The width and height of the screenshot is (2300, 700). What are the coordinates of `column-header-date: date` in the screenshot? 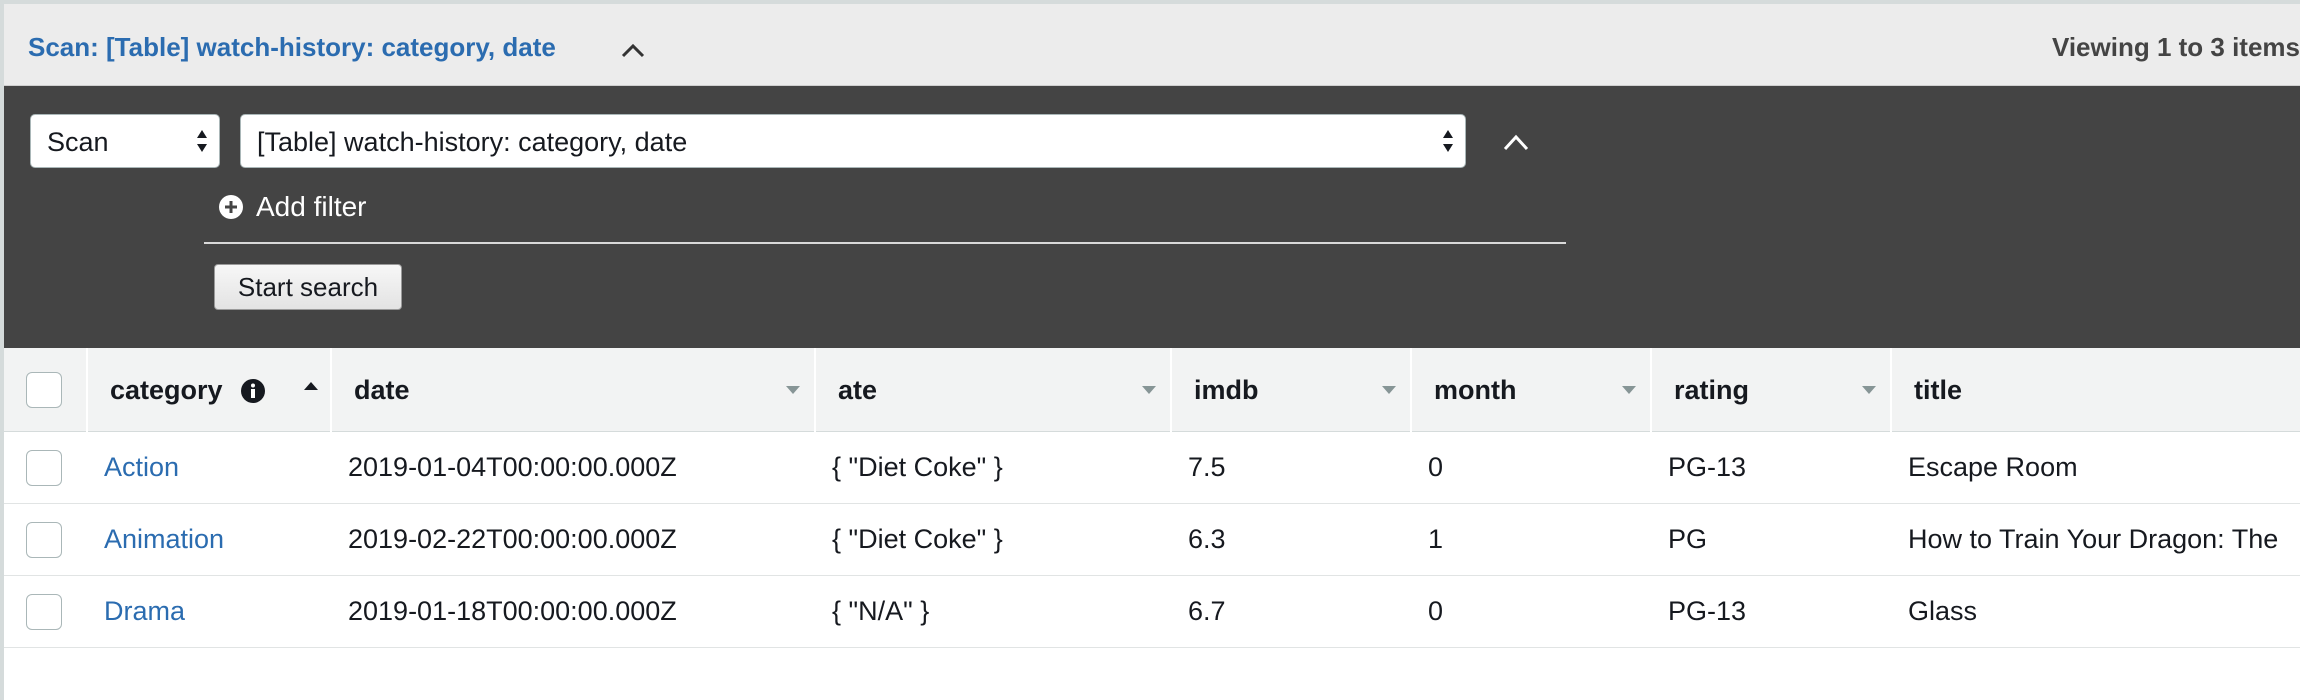 It's located at (574, 390).